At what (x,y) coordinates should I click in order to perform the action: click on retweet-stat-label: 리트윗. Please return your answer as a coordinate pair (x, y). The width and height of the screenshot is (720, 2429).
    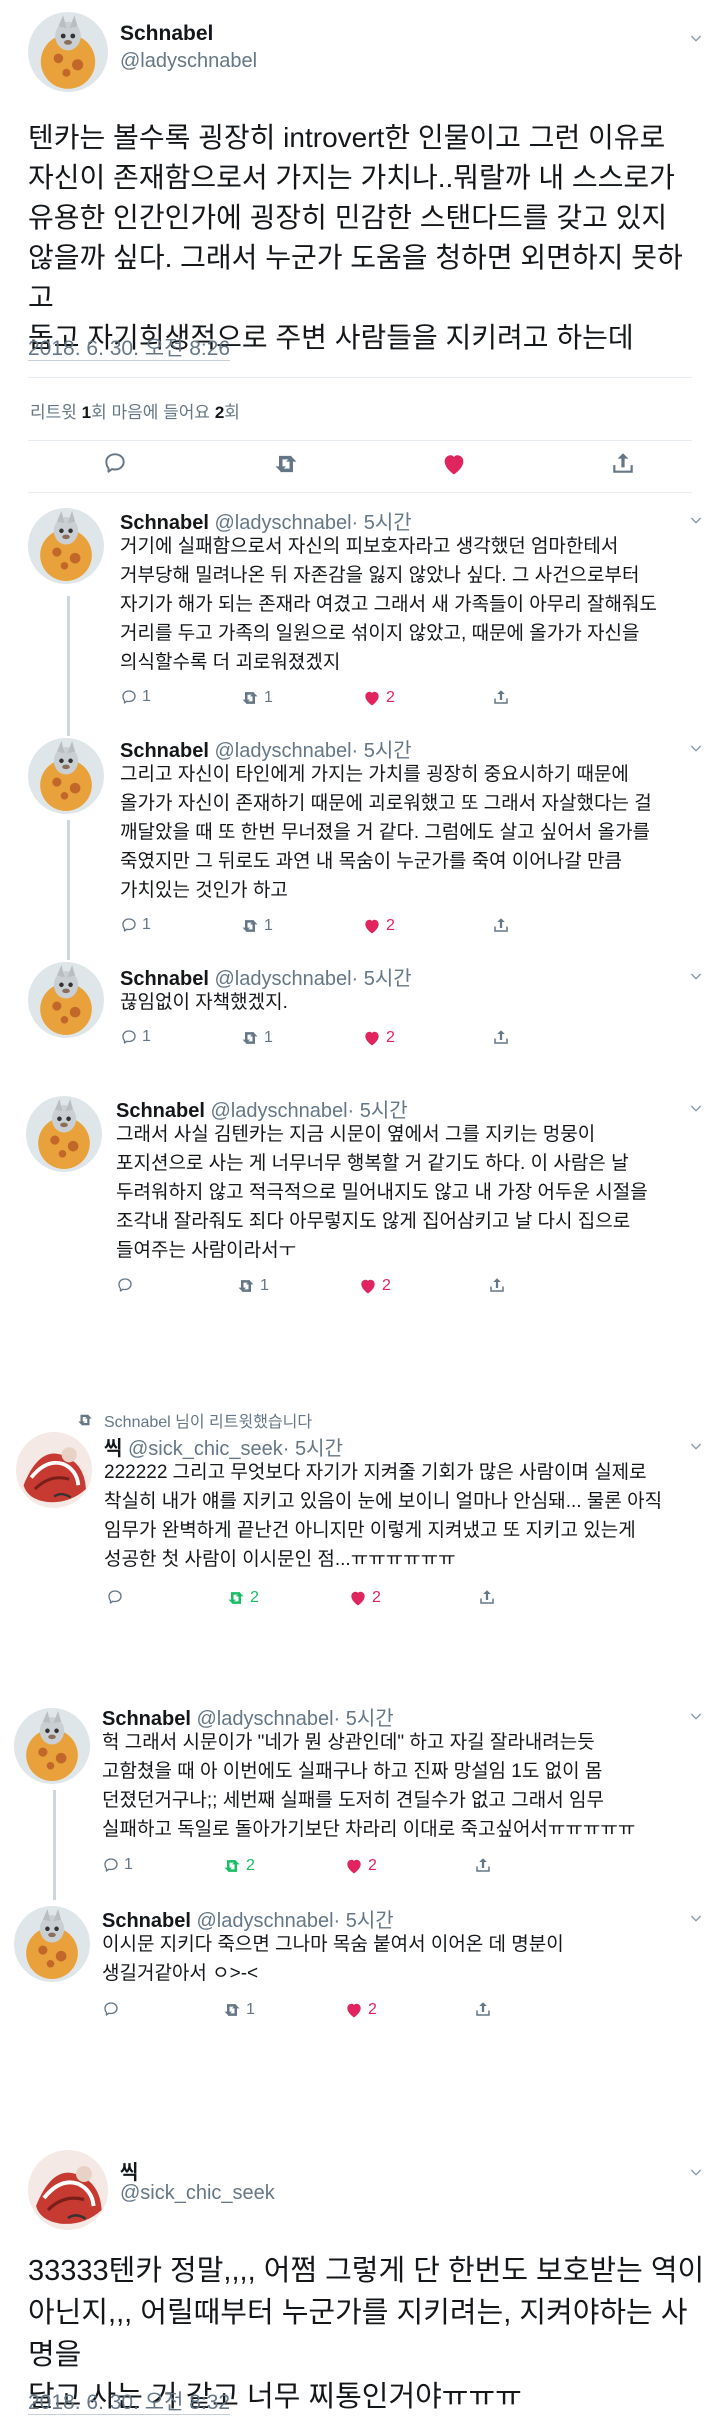
    Looking at the image, I should click on (53, 412).